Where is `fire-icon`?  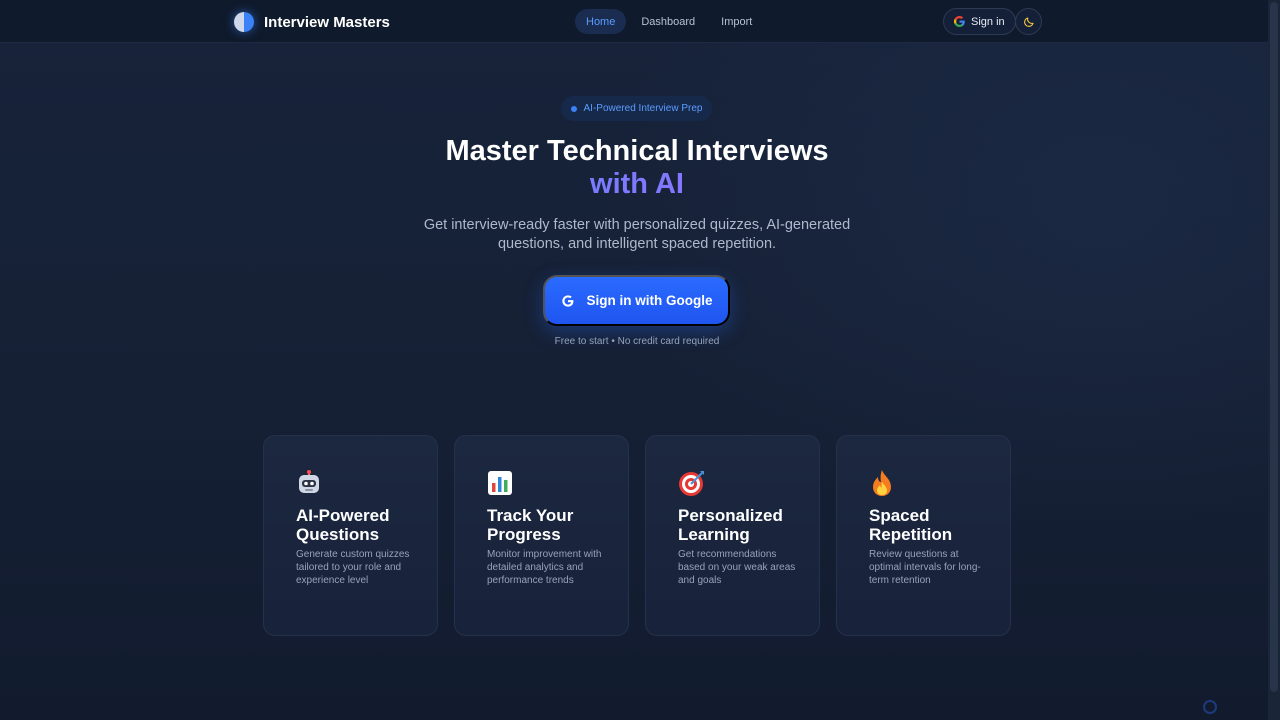 fire-icon is located at coordinates (929, 483).